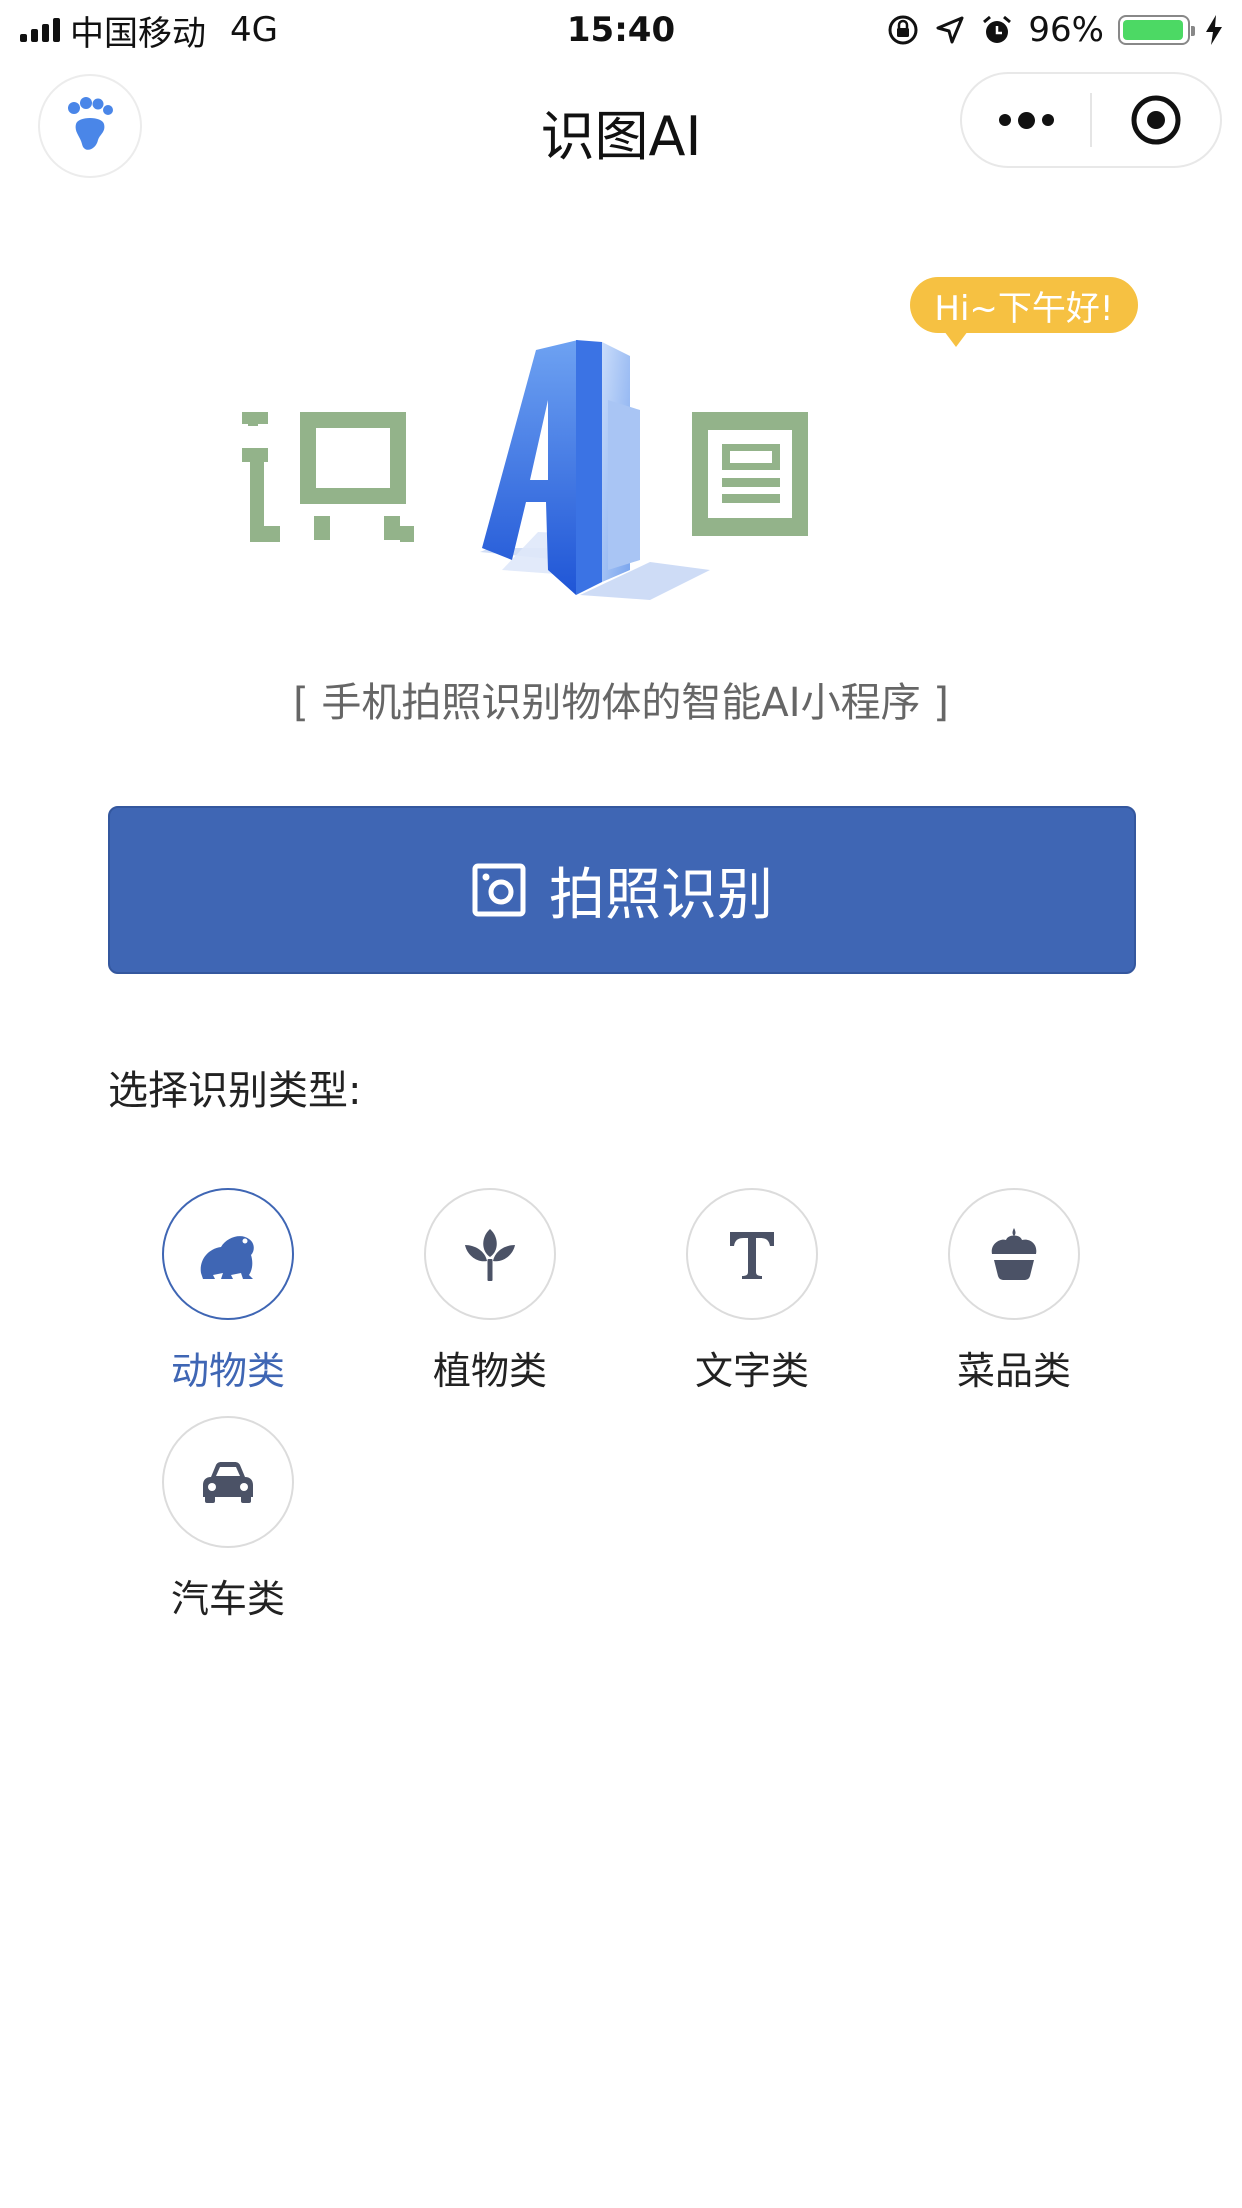 The height and width of the screenshot is (2208, 1242). I want to click on category-plant: 植物类, so click(490, 1293).